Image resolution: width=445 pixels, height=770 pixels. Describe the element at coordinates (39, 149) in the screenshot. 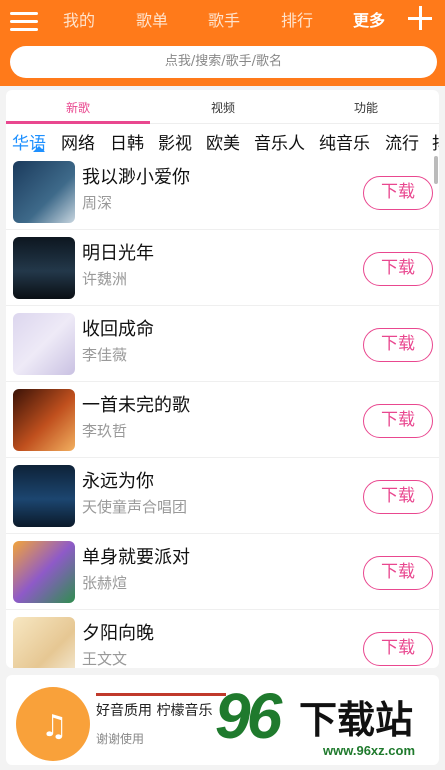

I see `category-indicator-icon` at that location.